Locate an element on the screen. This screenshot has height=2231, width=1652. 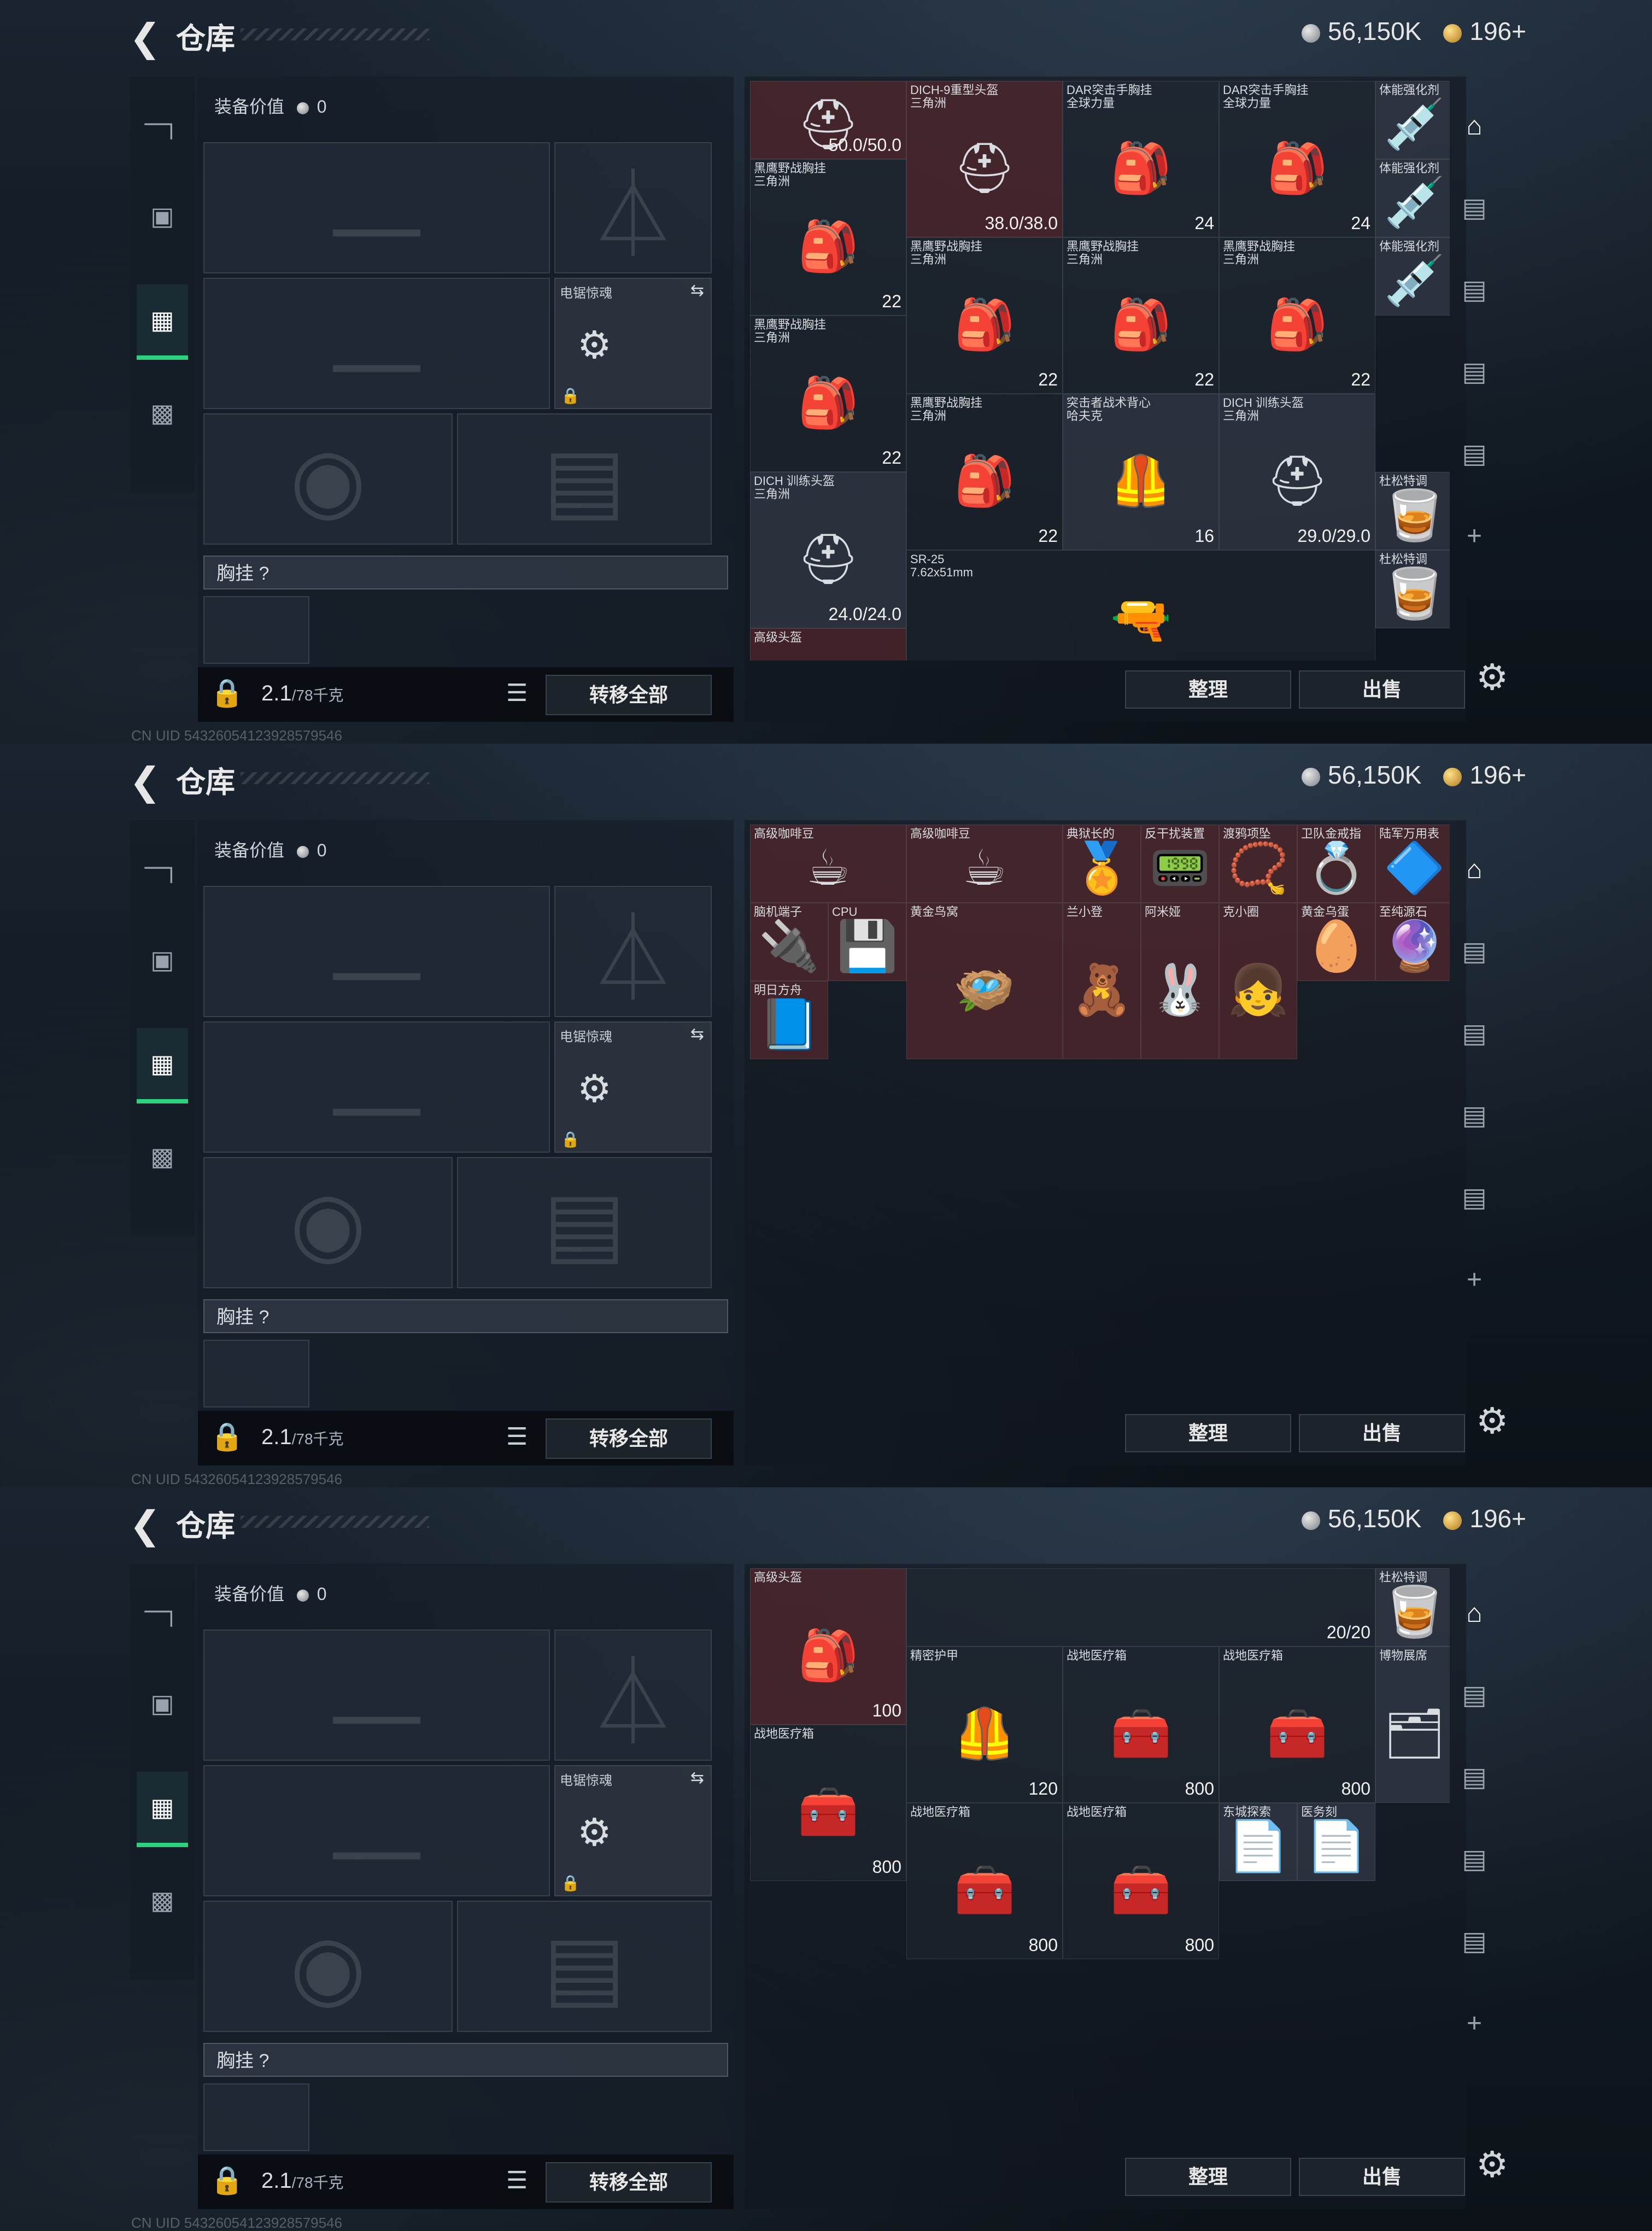
storage-item: 克小圈 👧 is located at coordinates (1258, 981).